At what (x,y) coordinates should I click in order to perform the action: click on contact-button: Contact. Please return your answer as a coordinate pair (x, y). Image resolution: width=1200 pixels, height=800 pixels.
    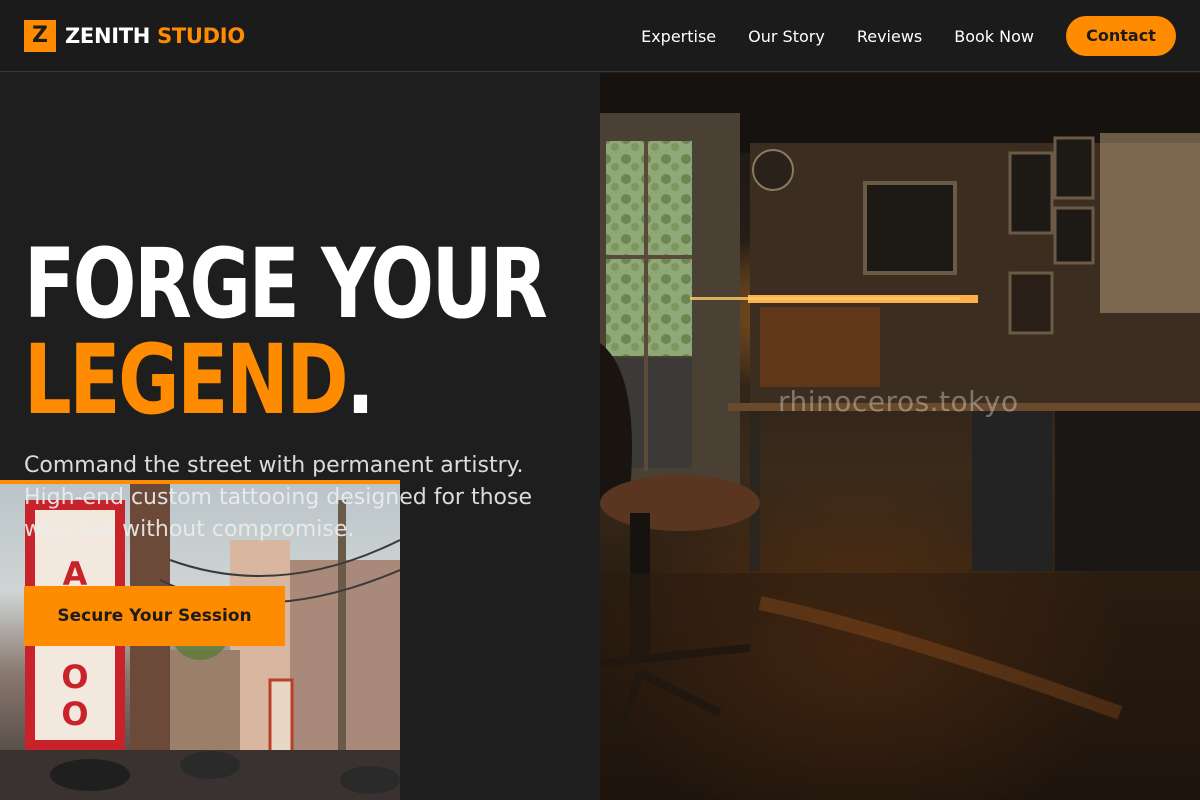
    Looking at the image, I should click on (1121, 36).